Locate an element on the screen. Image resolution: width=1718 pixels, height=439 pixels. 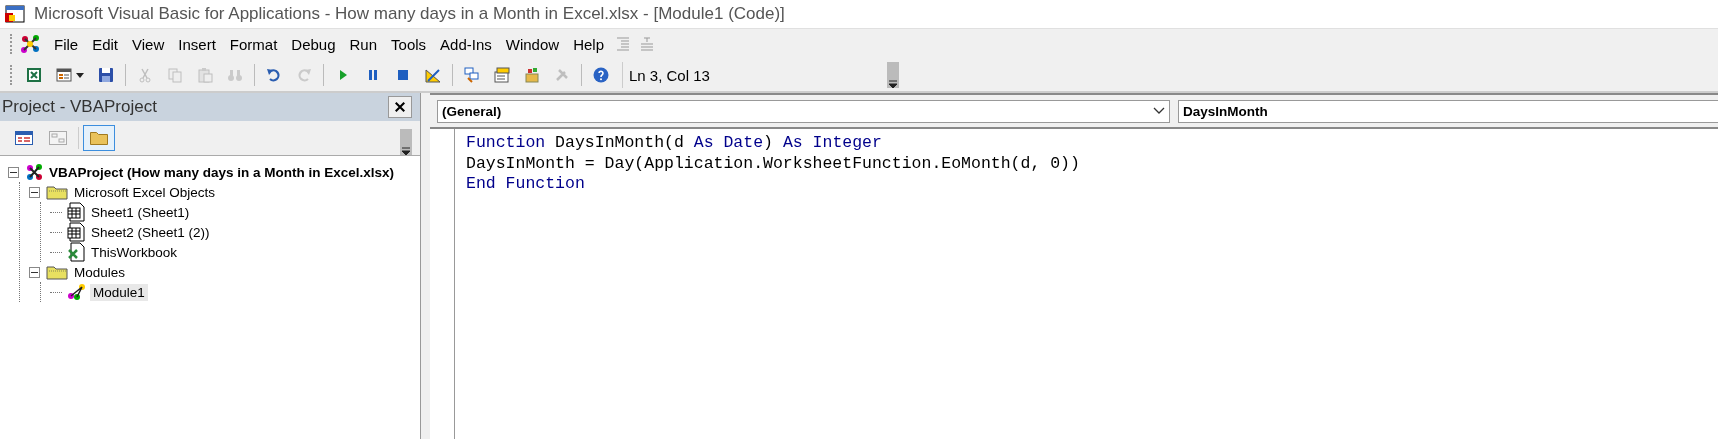
menu-item: Edit is located at coordinates (105, 44).